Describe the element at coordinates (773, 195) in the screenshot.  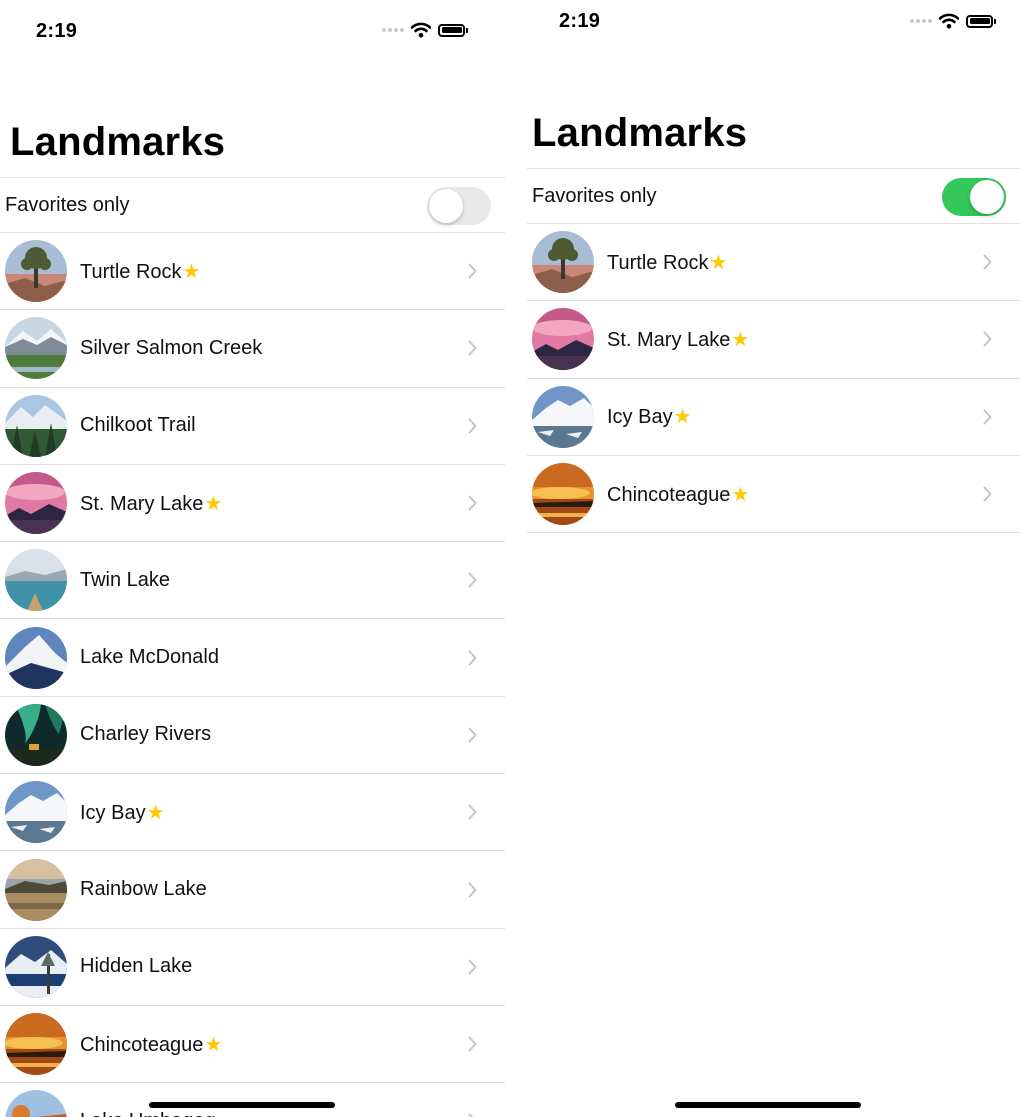
I see `favorites-toggle-row: Favorites only` at that location.